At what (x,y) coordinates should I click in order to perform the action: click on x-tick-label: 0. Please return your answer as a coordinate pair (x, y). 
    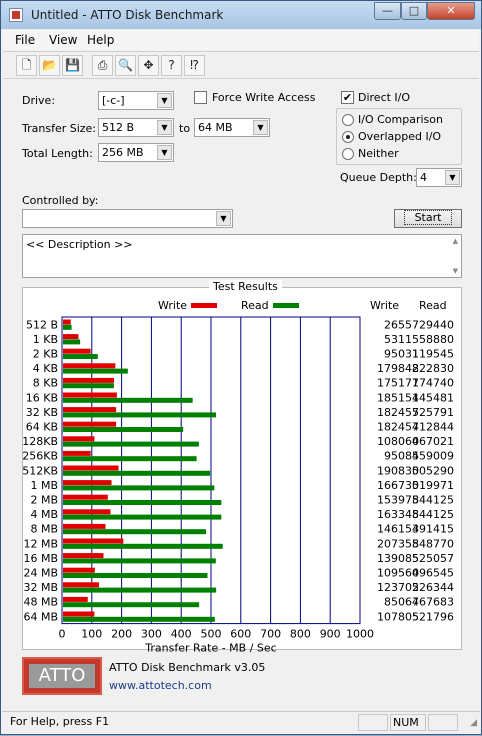
    Looking at the image, I should click on (62, 634).